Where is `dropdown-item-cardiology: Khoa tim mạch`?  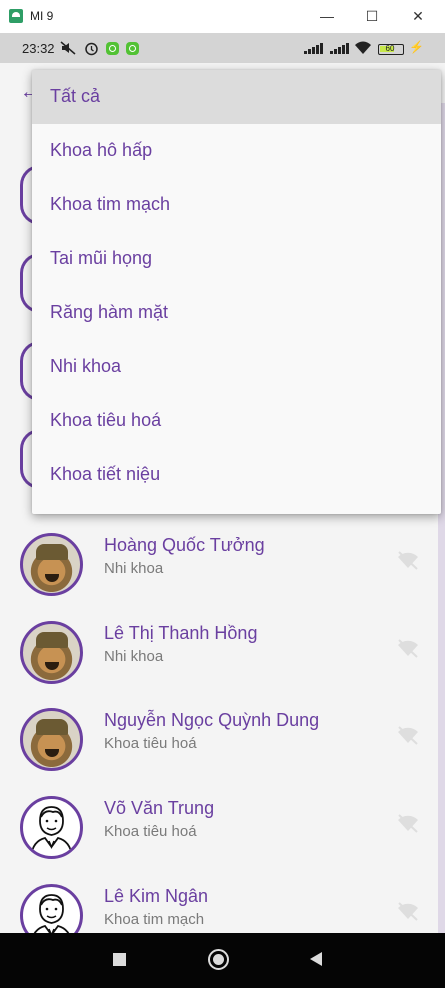 dropdown-item-cardiology: Khoa tim mạch is located at coordinates (236, 205).